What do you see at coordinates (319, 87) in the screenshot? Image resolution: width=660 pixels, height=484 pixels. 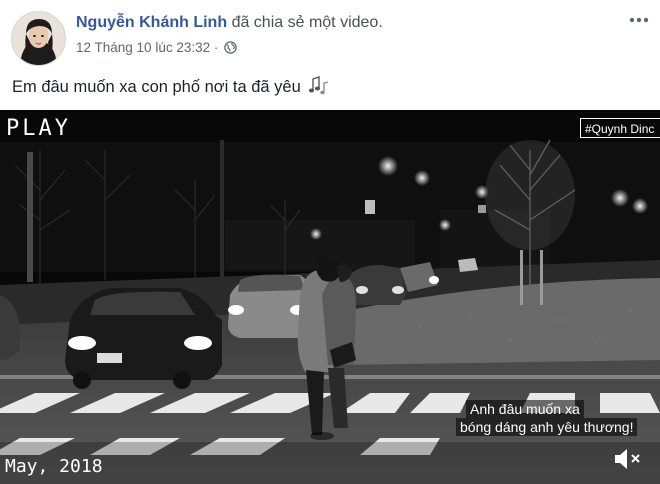 I see `music-notes-icon` at bounding box center [319, 87].